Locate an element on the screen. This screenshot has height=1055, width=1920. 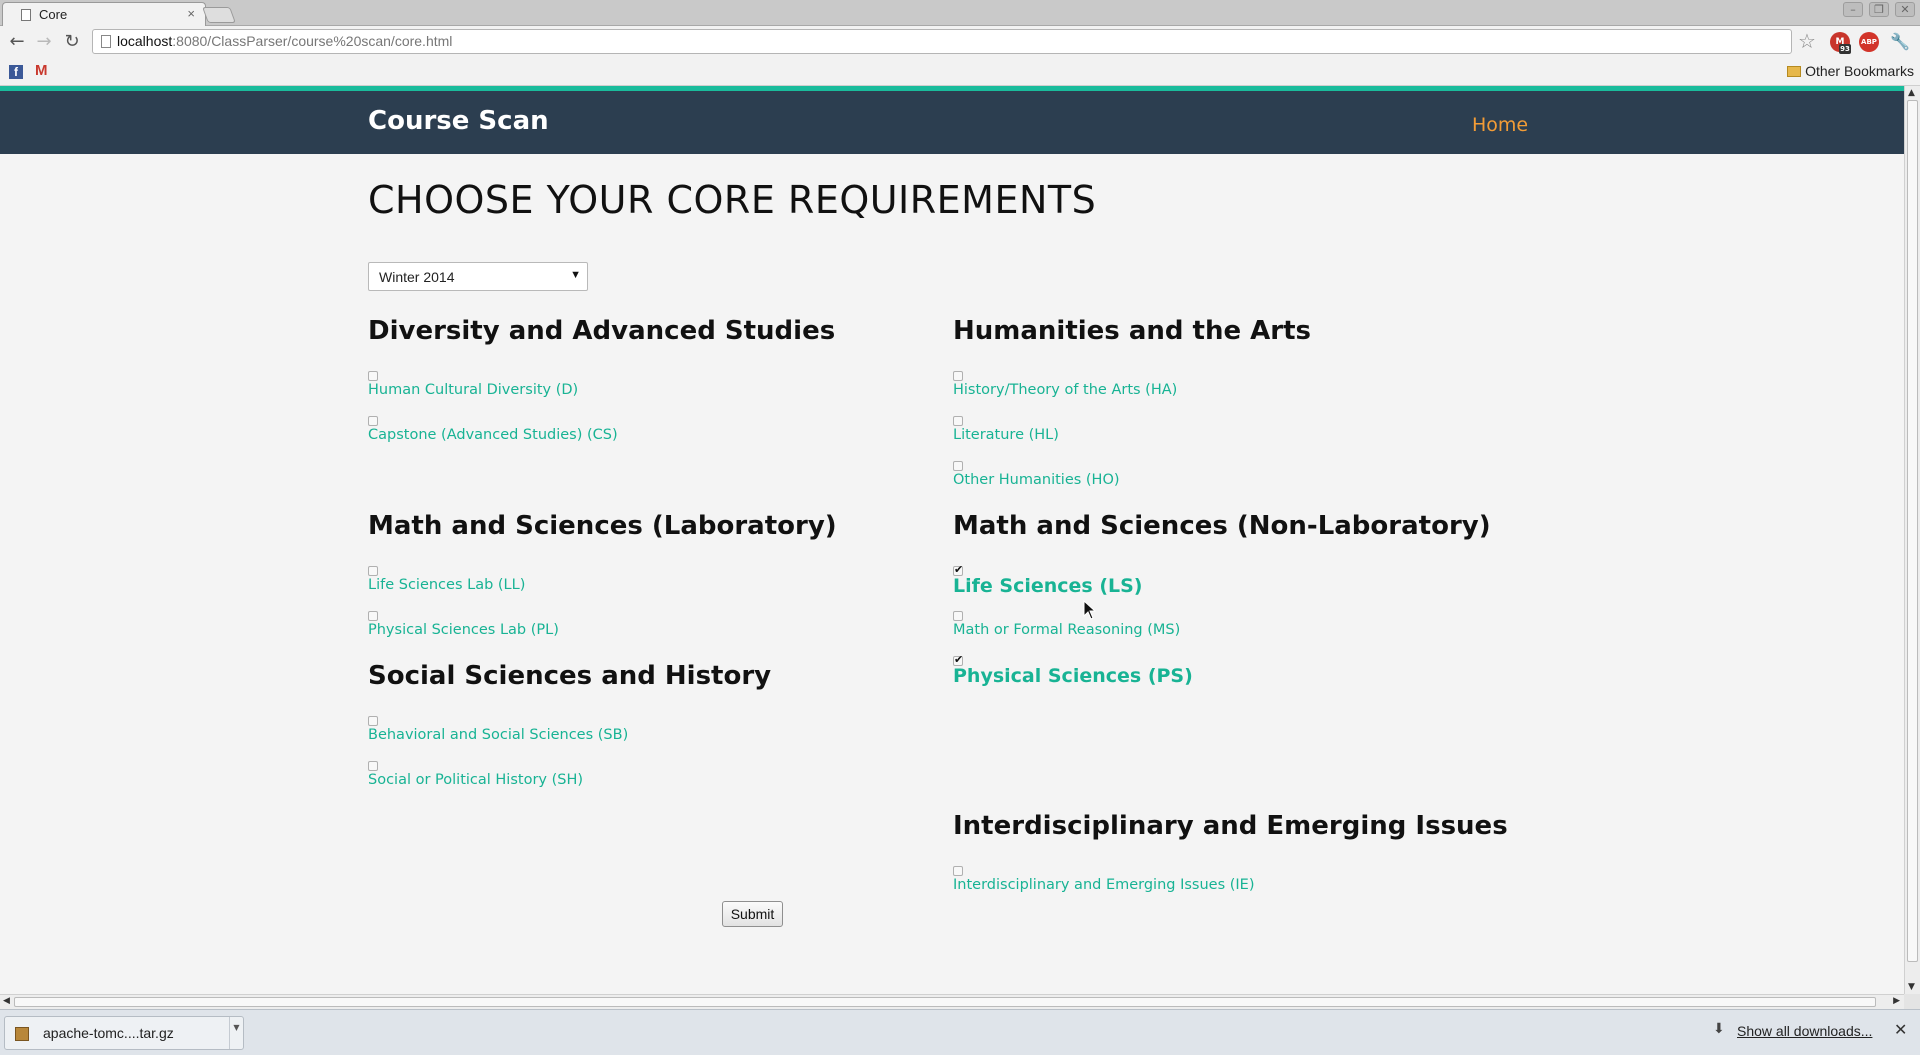
back-icon: ← is located at coordinates (17, 42).